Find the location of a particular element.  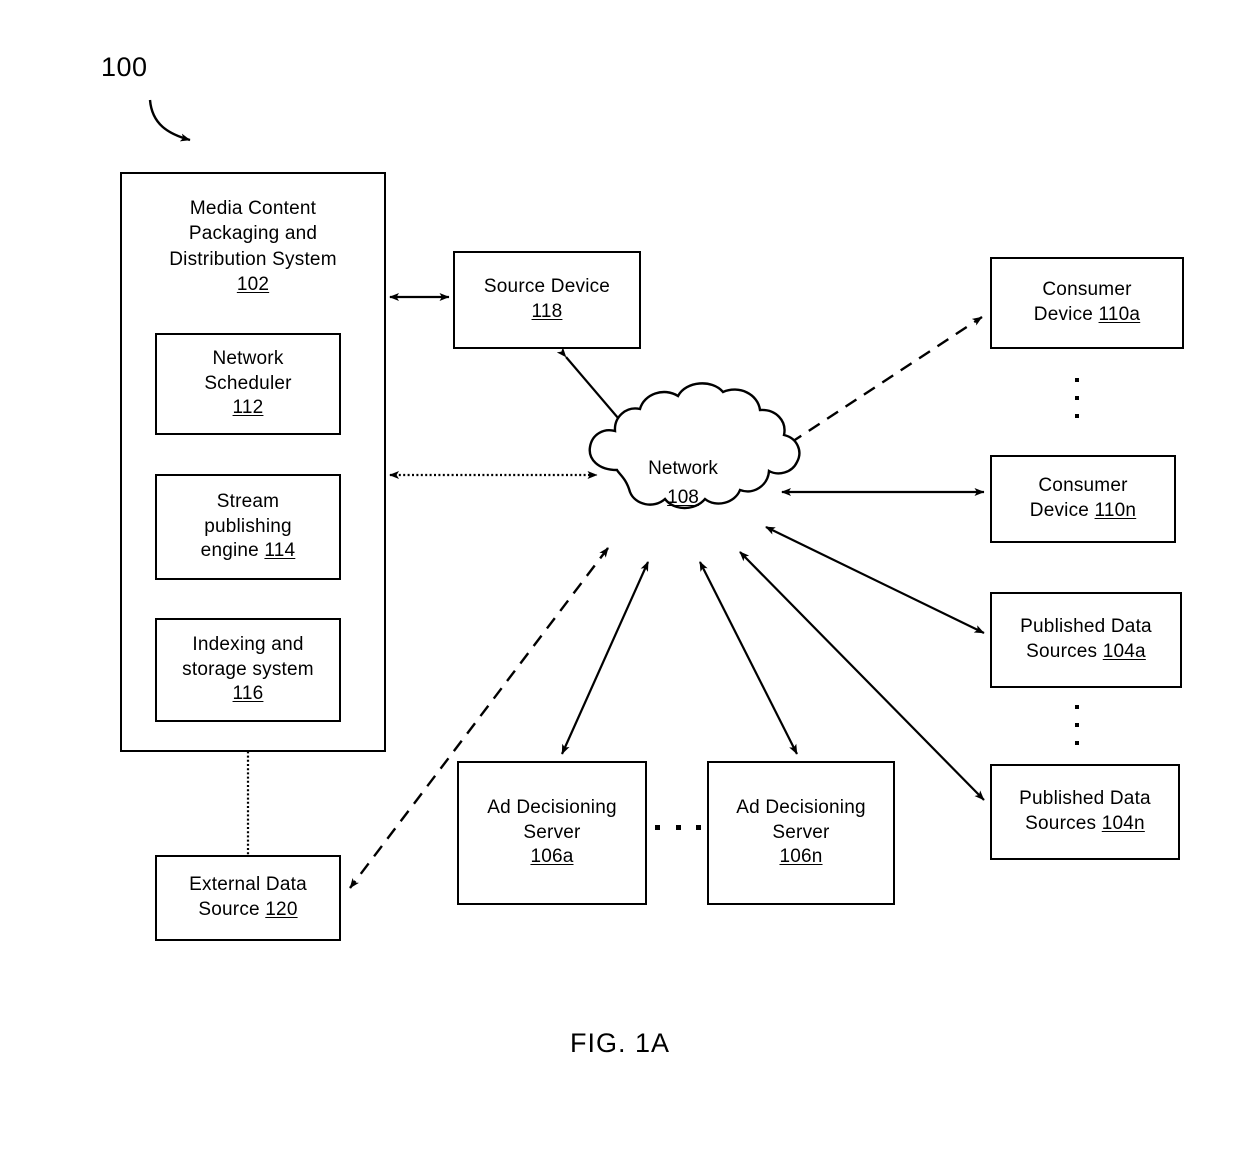

indexing-ref: 116 is located at coordinates (248, 694).